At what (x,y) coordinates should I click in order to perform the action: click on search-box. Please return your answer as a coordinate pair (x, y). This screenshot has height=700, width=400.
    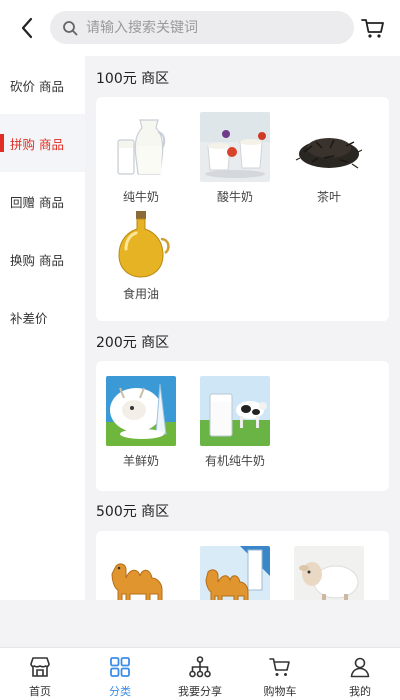
    Looking at the image, I should click on (202, 27).